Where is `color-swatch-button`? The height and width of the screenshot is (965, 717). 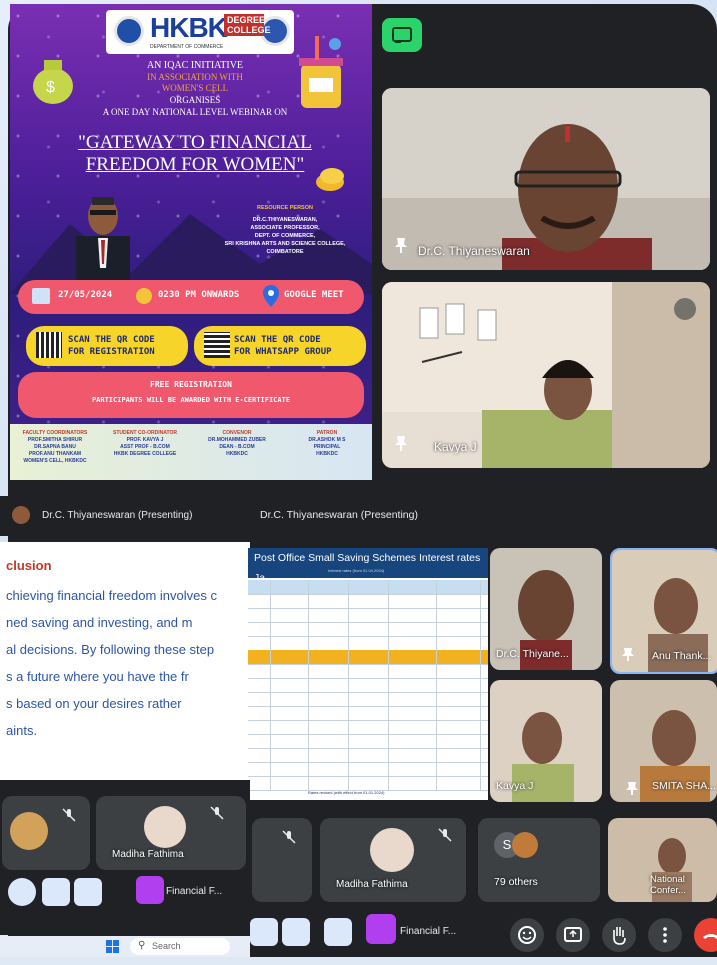
color-swatch-button is located at coordinates (150, 890).